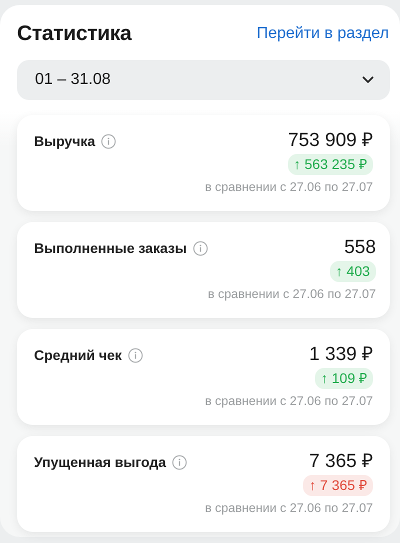 The image size is (400, 543). Describe the element at coordinates (203, 80) in the screenshot. I see `period-dropdown: 01 – 31.08` at that location.